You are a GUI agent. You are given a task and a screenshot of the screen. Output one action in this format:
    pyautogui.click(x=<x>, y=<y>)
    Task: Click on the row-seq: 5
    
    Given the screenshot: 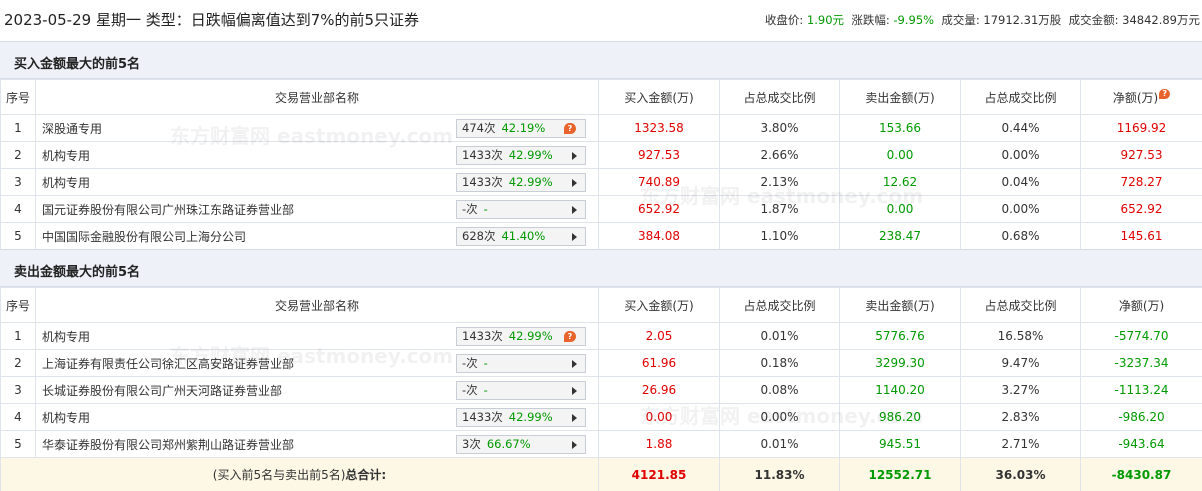 What is the action you would take?
    pyautogui.click(x=18, y=236)
    